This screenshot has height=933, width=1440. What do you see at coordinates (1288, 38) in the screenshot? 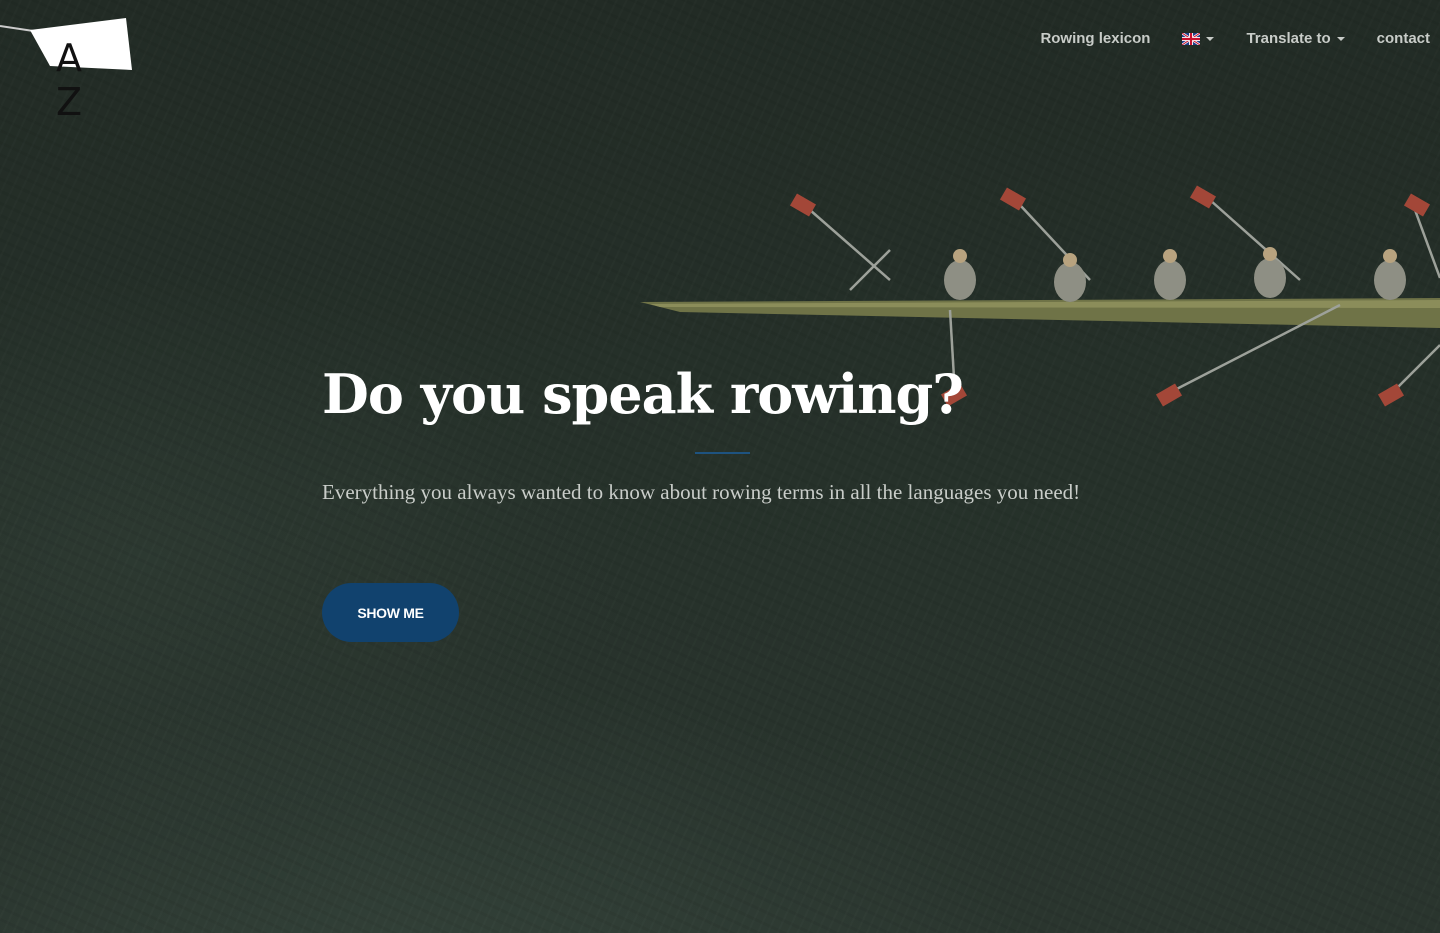
I see `translate-to-label: Translate to` at bounding box center [1288, 38].